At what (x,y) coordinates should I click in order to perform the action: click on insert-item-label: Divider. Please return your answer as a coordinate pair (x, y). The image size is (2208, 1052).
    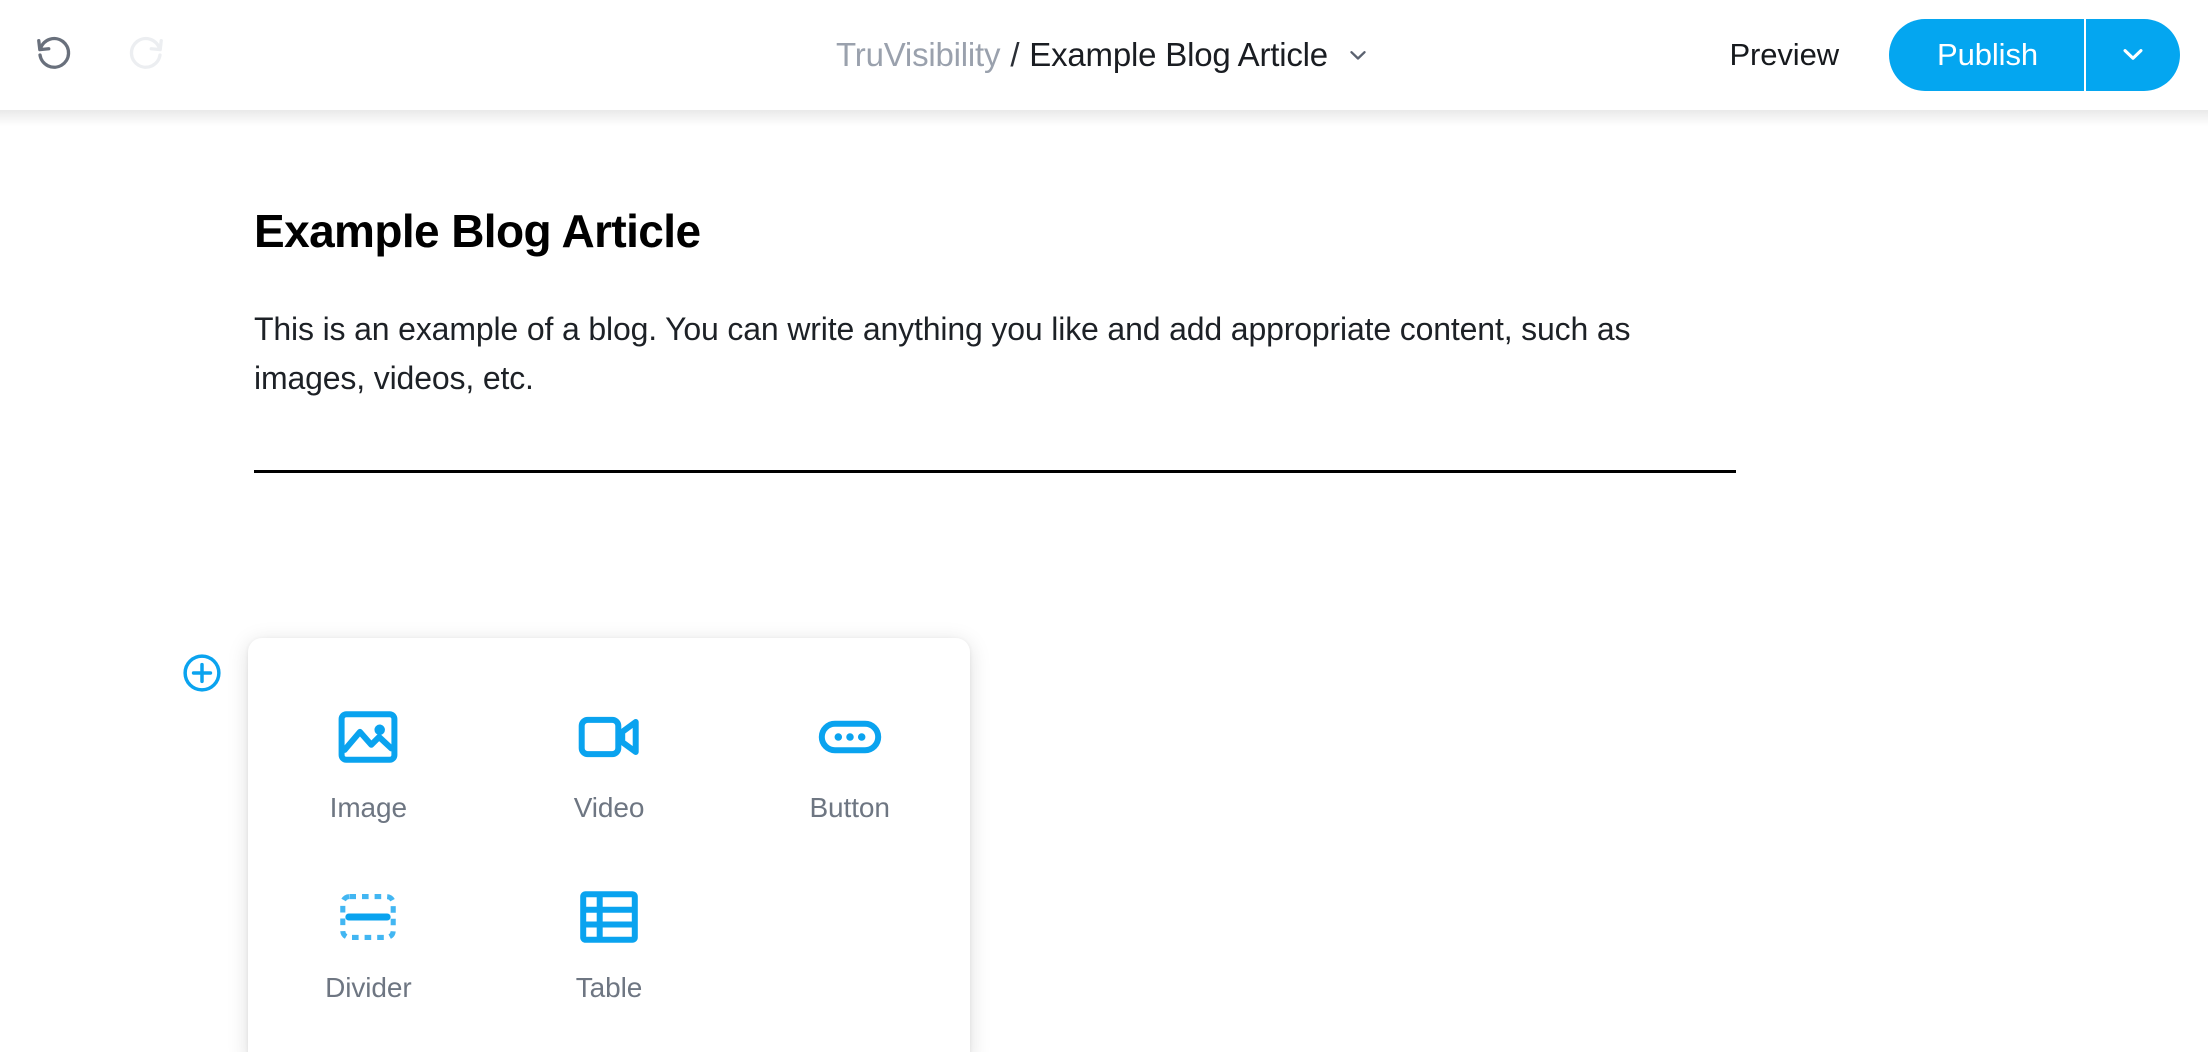
    Looking at the image, I should click on (368, 987).